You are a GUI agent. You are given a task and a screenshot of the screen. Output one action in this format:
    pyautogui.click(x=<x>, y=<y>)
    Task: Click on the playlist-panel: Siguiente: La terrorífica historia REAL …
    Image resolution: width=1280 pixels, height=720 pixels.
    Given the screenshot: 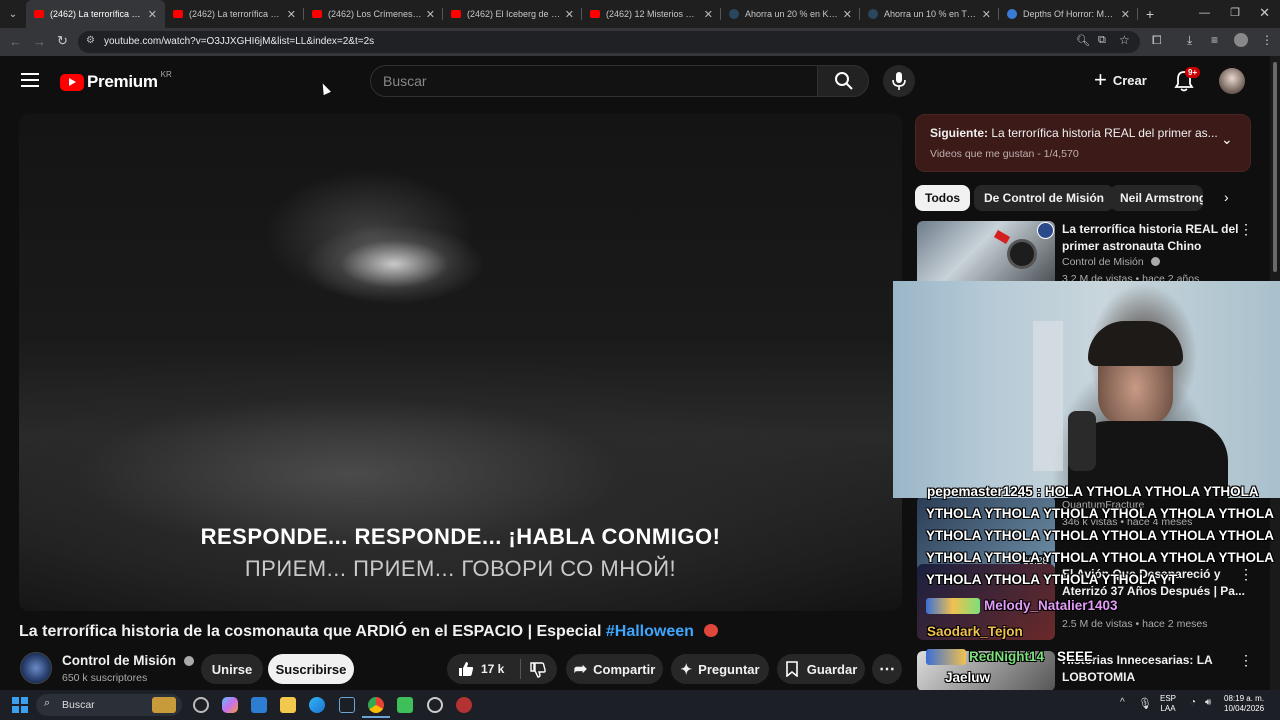 What is the action you would take?
    pyautogui.click(x=1083, y=143)
    